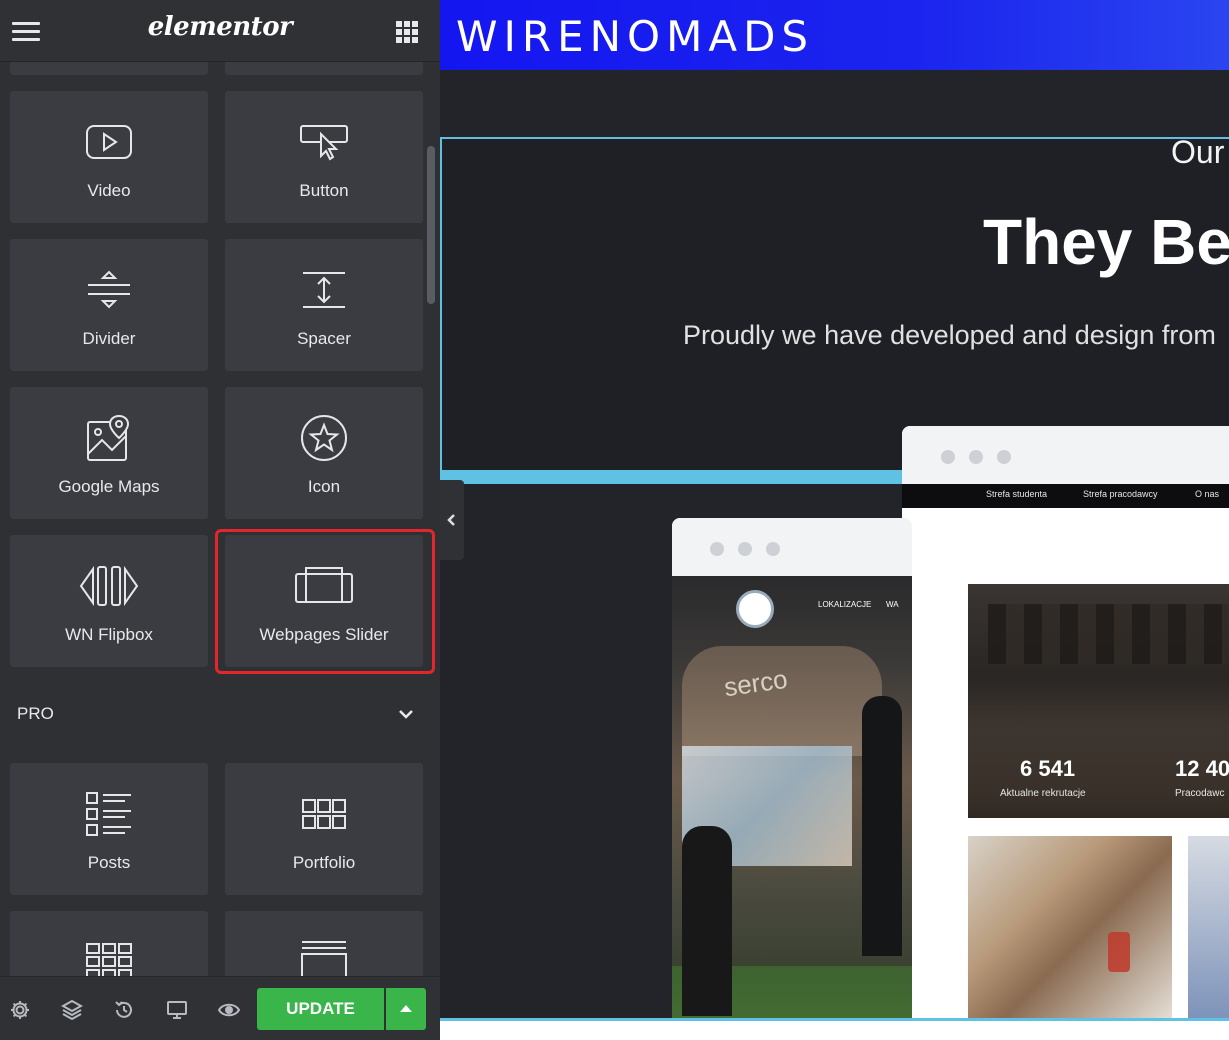 Image resolution: width=1229 pixels, height=1040 pixels. What do you see at coordinates (1043, 793) in the screenshot?
I see `stat-label: Aktualne rekrutacje` at bounding box center [1043, 793].